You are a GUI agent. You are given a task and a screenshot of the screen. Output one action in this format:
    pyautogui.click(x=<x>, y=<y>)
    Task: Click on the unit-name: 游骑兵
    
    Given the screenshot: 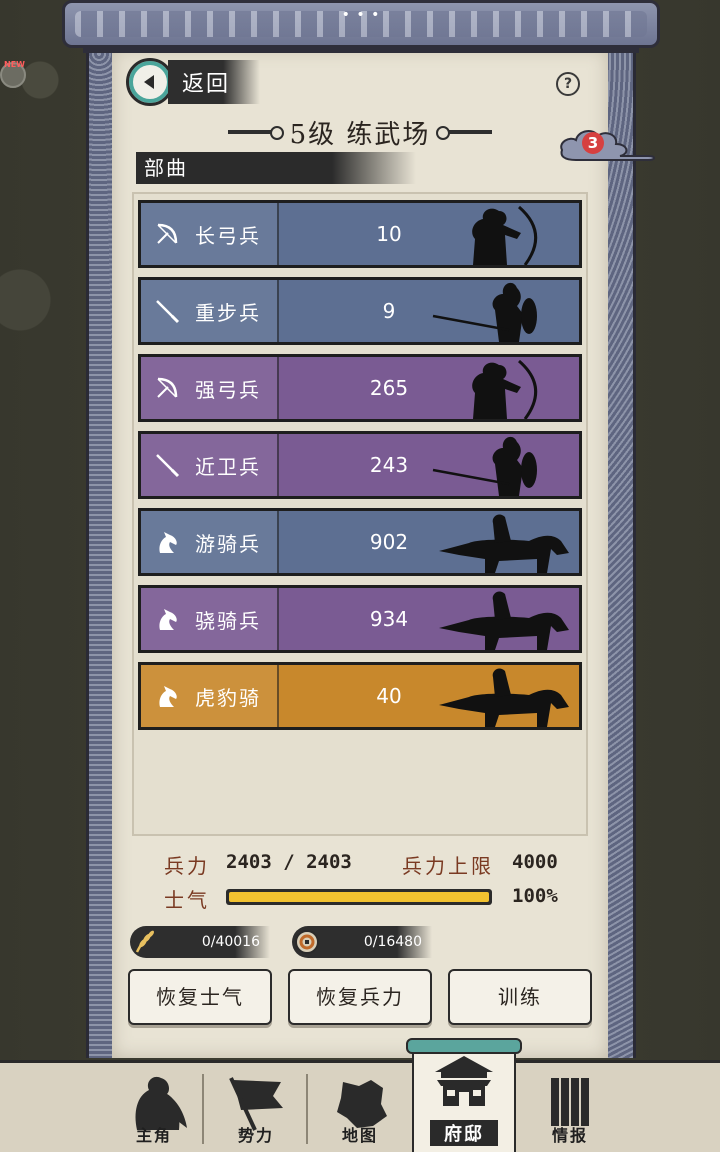 What is the action you would take?
    pyautogui.click(x=228, y=543)
    